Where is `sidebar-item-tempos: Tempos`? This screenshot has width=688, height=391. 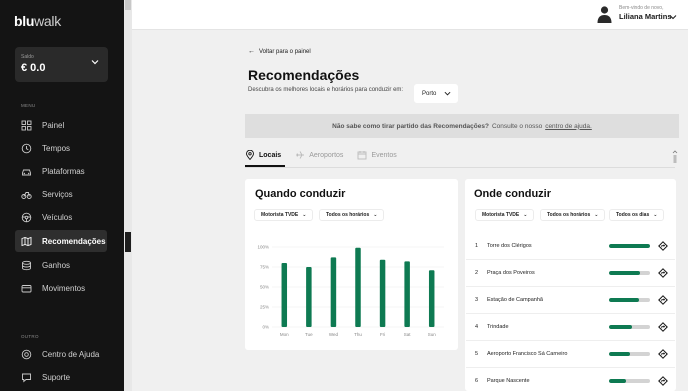 sidebar-item-tempos: Tempos is located at coordinates (61, 148).